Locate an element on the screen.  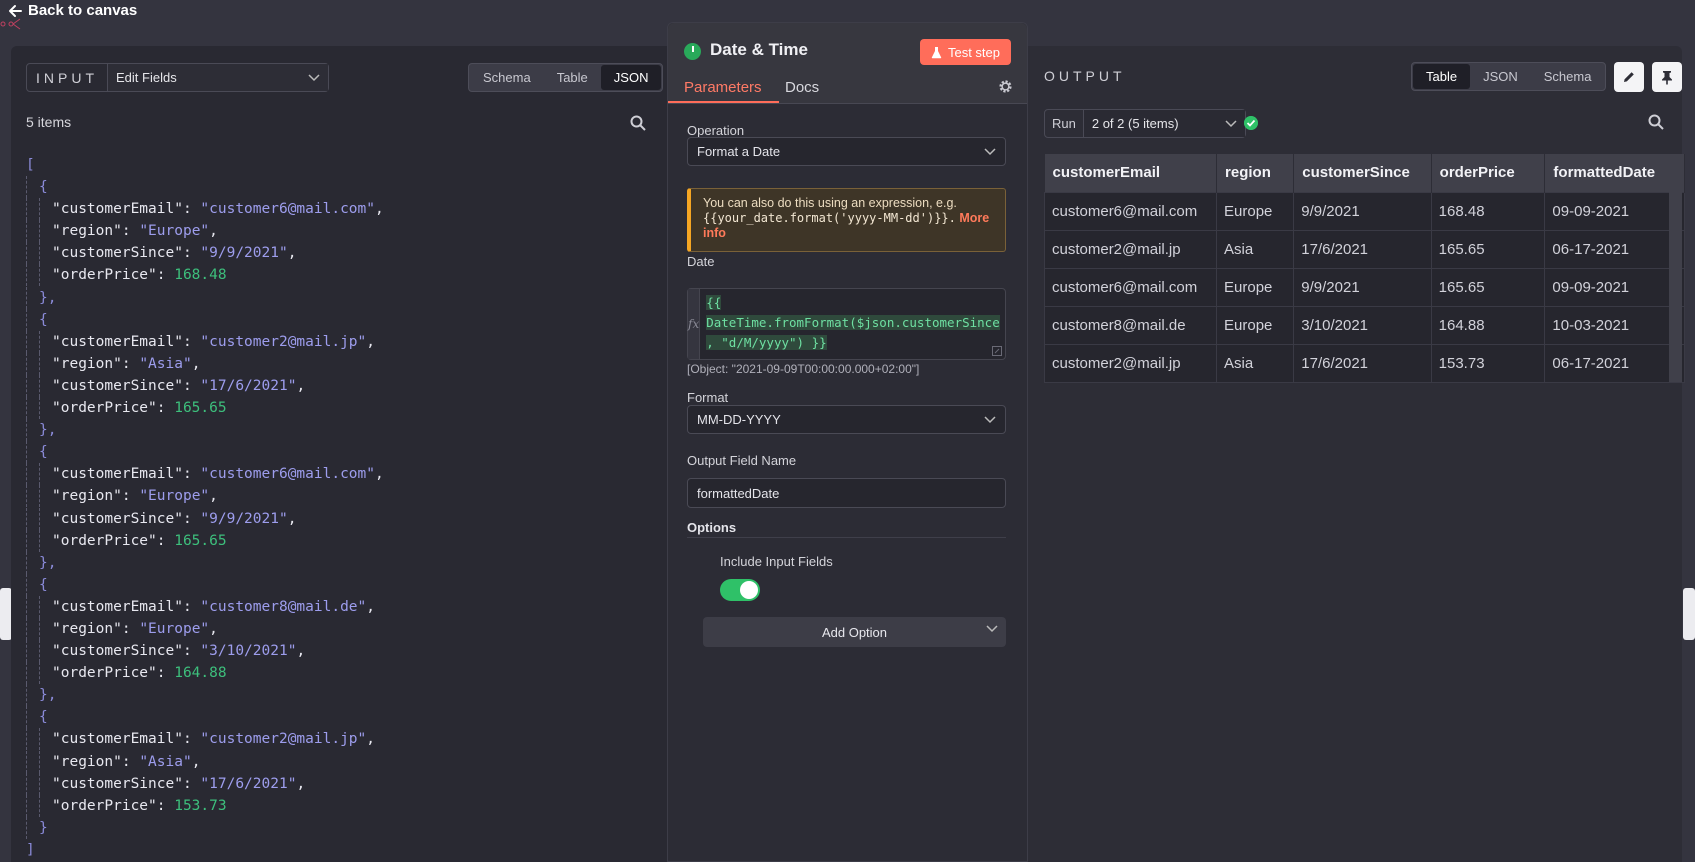
input-node-picker: INPUT Edit Fields is located at coordinates (177, 77).